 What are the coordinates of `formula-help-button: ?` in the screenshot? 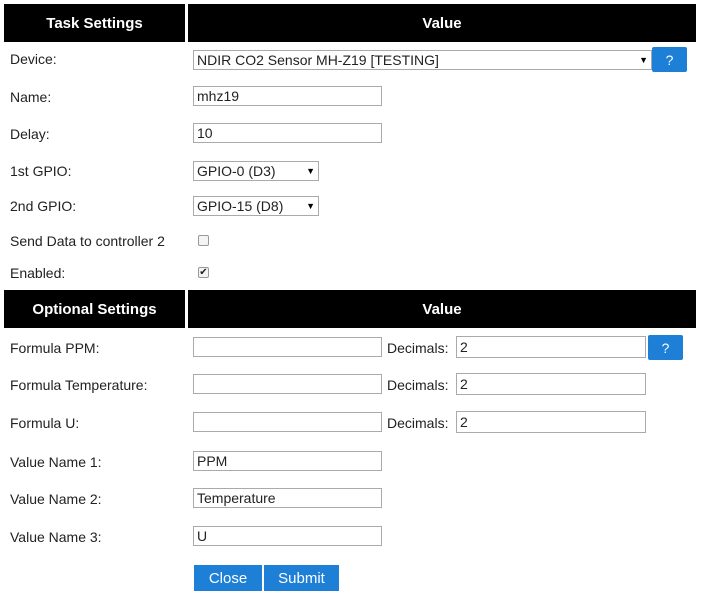 It's located at (665, 347).